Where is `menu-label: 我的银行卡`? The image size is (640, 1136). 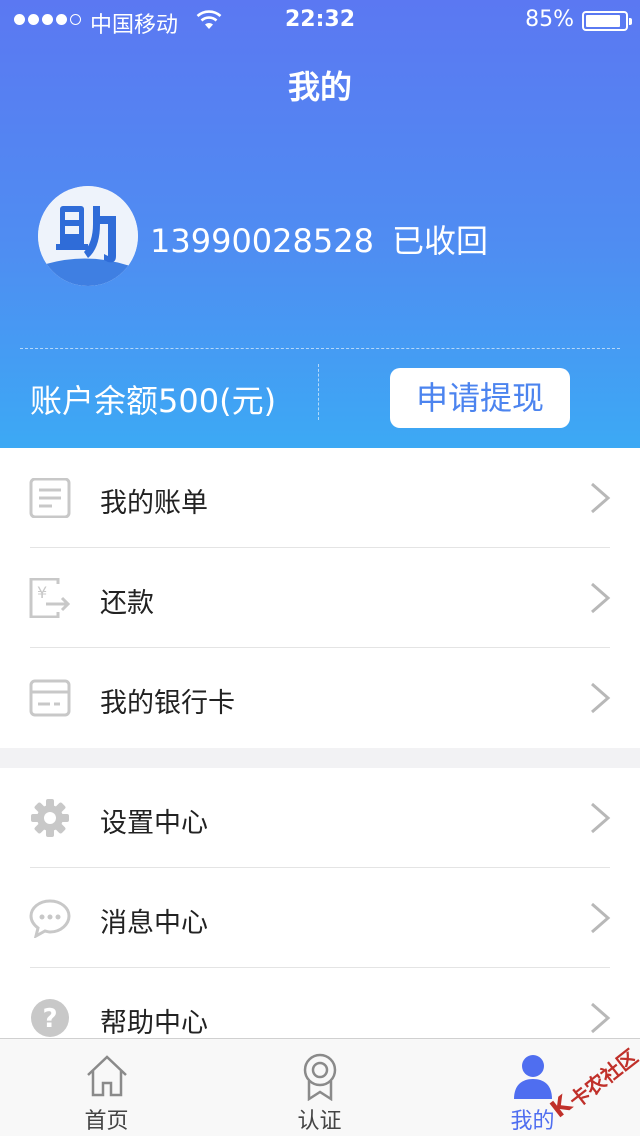
menu-label: 我的银行卡 is located at coordinates (167, 703).